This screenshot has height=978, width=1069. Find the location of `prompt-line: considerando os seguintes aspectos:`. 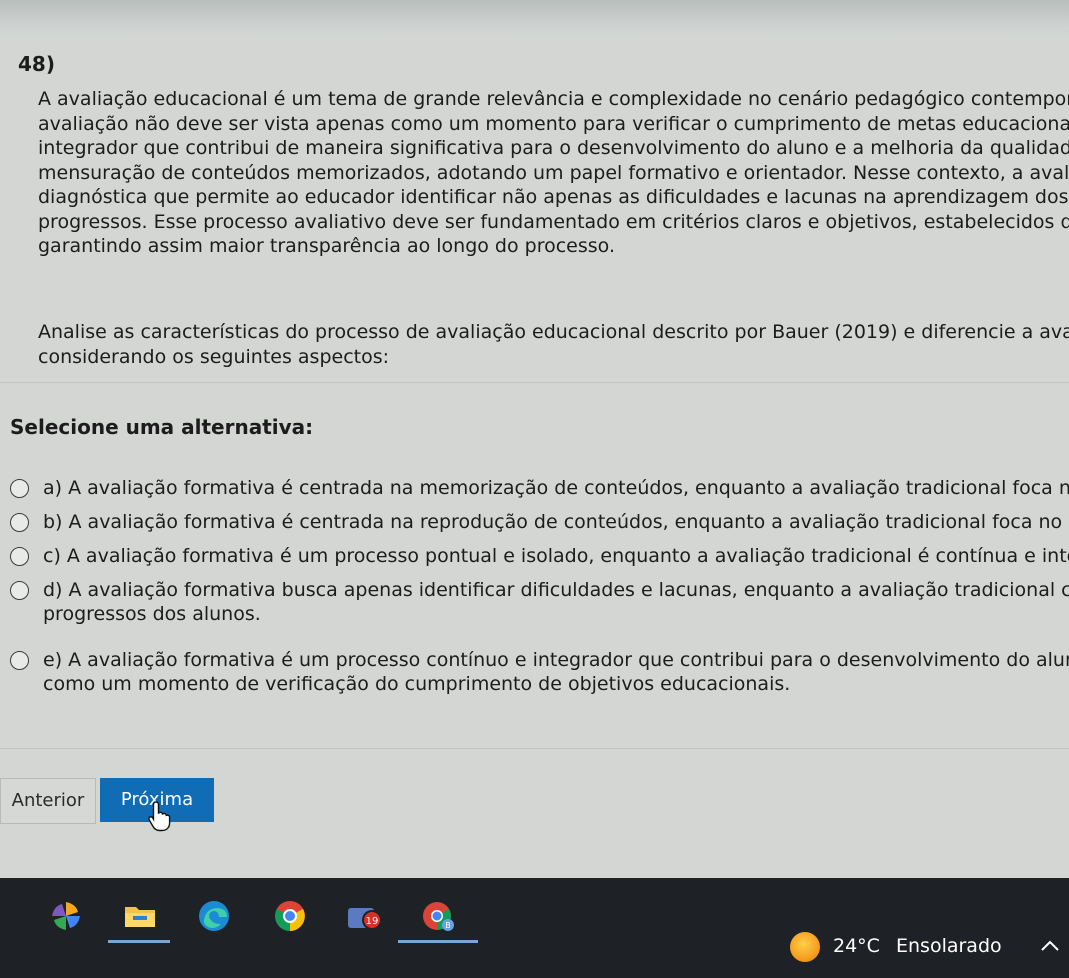

prompt-line: considerando os seguintes aspectos: is located at coordinates (214, 356).